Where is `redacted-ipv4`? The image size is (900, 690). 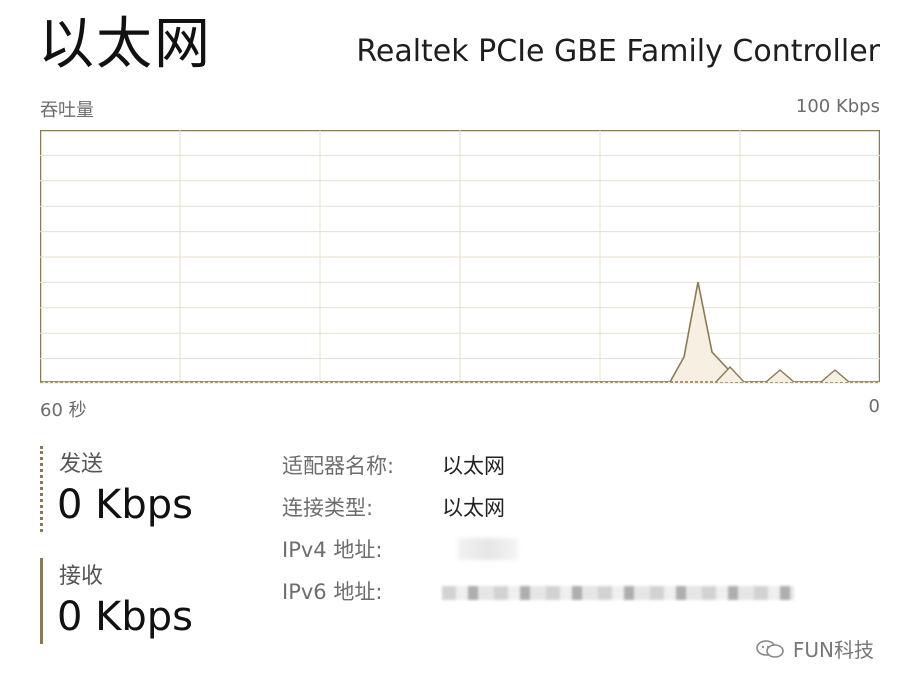
redacted-ipv4 is located at coordinates (488, 549).